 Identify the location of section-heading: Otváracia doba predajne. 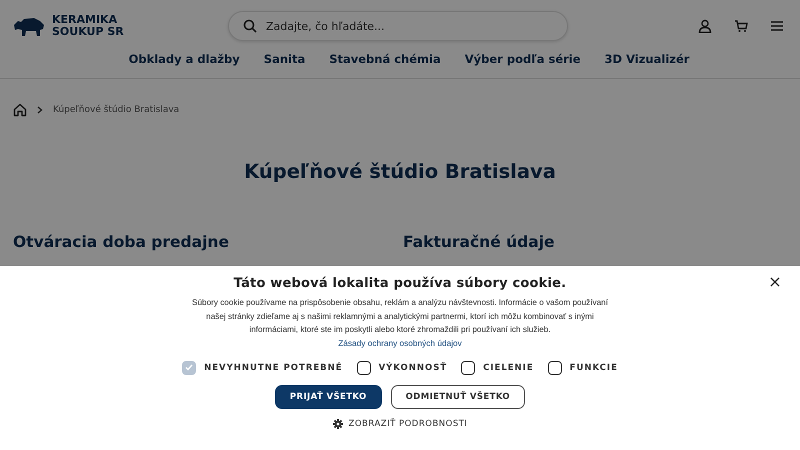
(121, 242).